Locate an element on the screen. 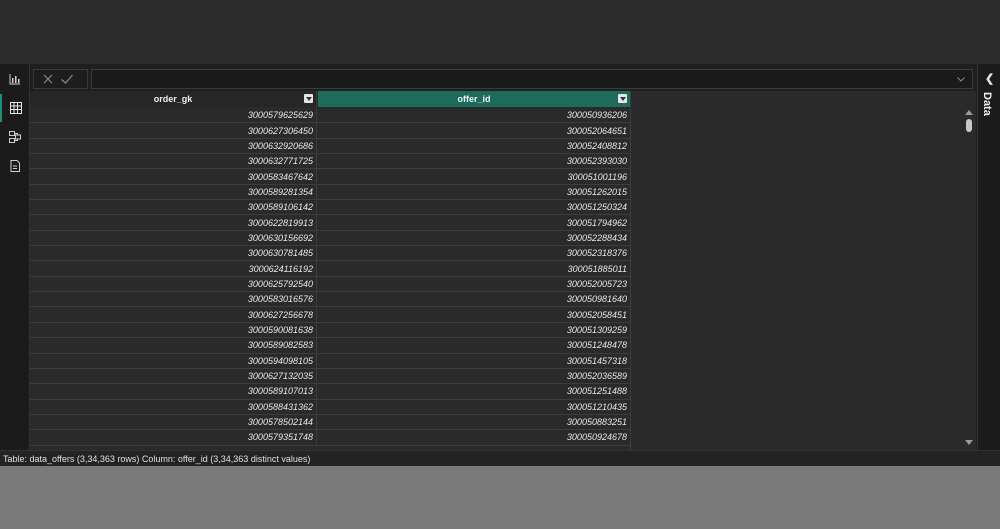  scroll-down-icon is located at coordinates (969, 442).